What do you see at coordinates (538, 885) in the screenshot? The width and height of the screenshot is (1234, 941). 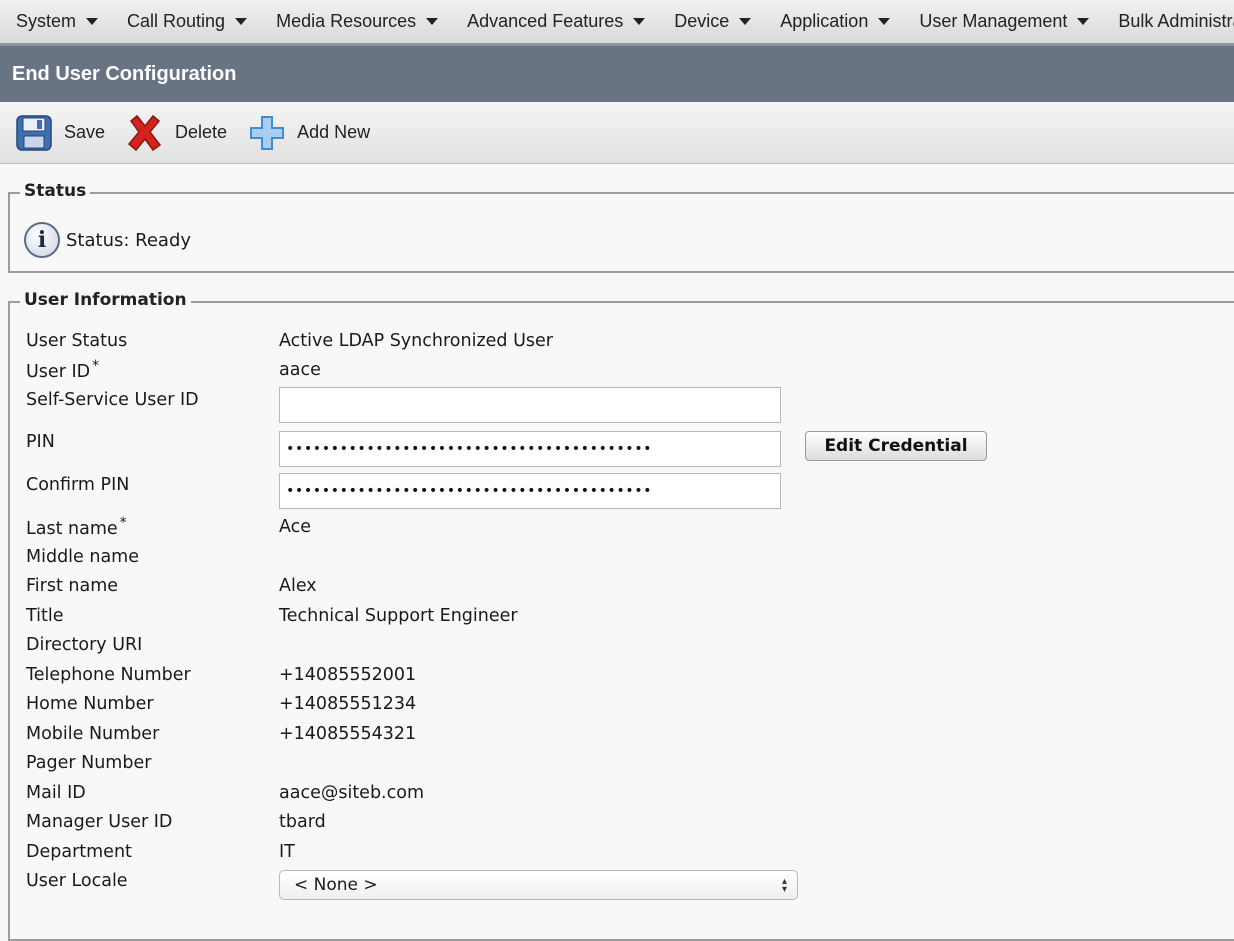 I see `user-locale-select: < None > ▴ ▾` at bounding box center [538, 885].